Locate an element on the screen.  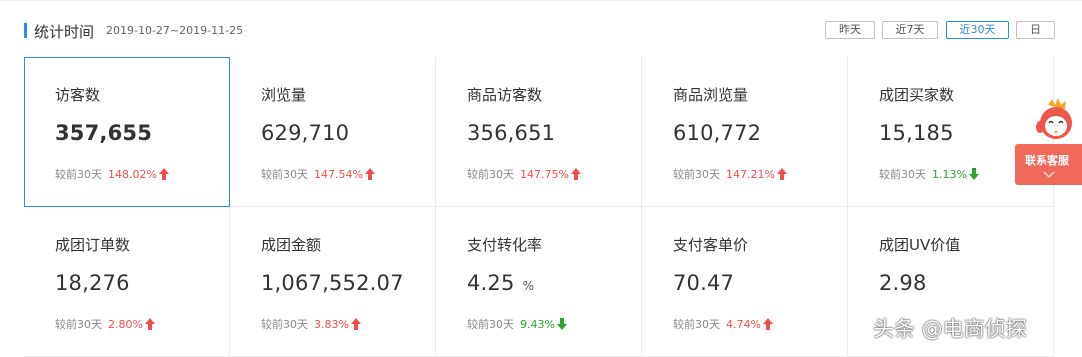
metric-label: 支付客单价 is located at coordinates (711, 245).